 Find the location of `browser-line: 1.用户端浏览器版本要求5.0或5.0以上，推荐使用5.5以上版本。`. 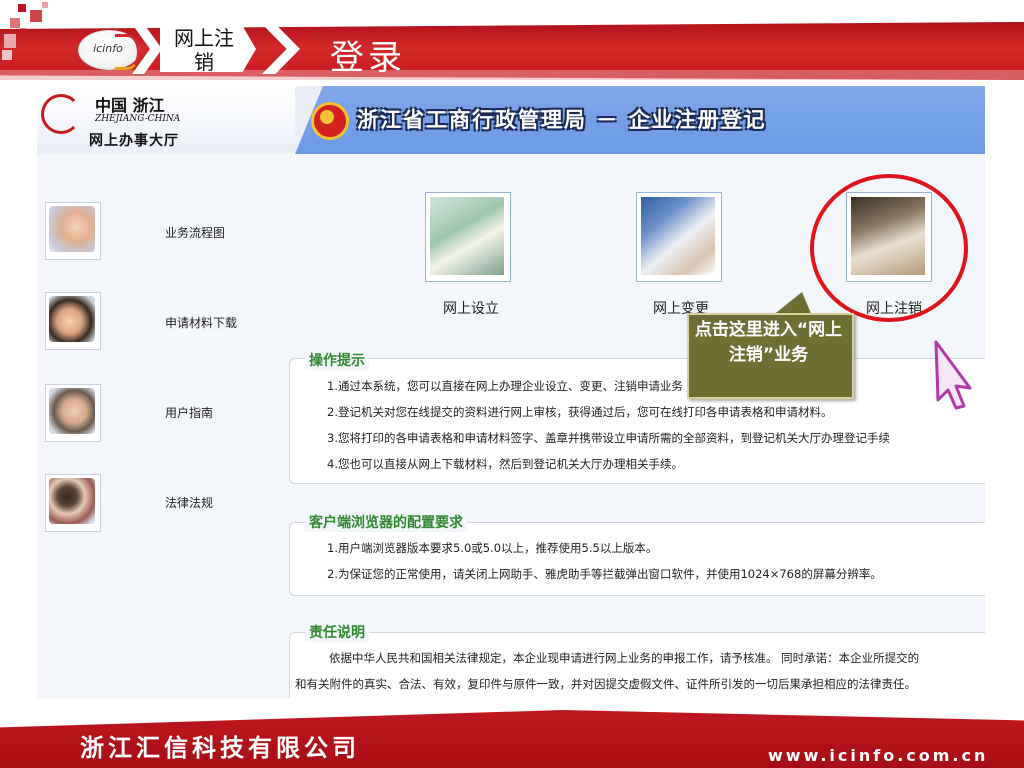

browser-line: 1.用户端浏览器版本要求5.0或5.0以上，推荐使用5.5以上版本。 is located at coordinates (492, 548).